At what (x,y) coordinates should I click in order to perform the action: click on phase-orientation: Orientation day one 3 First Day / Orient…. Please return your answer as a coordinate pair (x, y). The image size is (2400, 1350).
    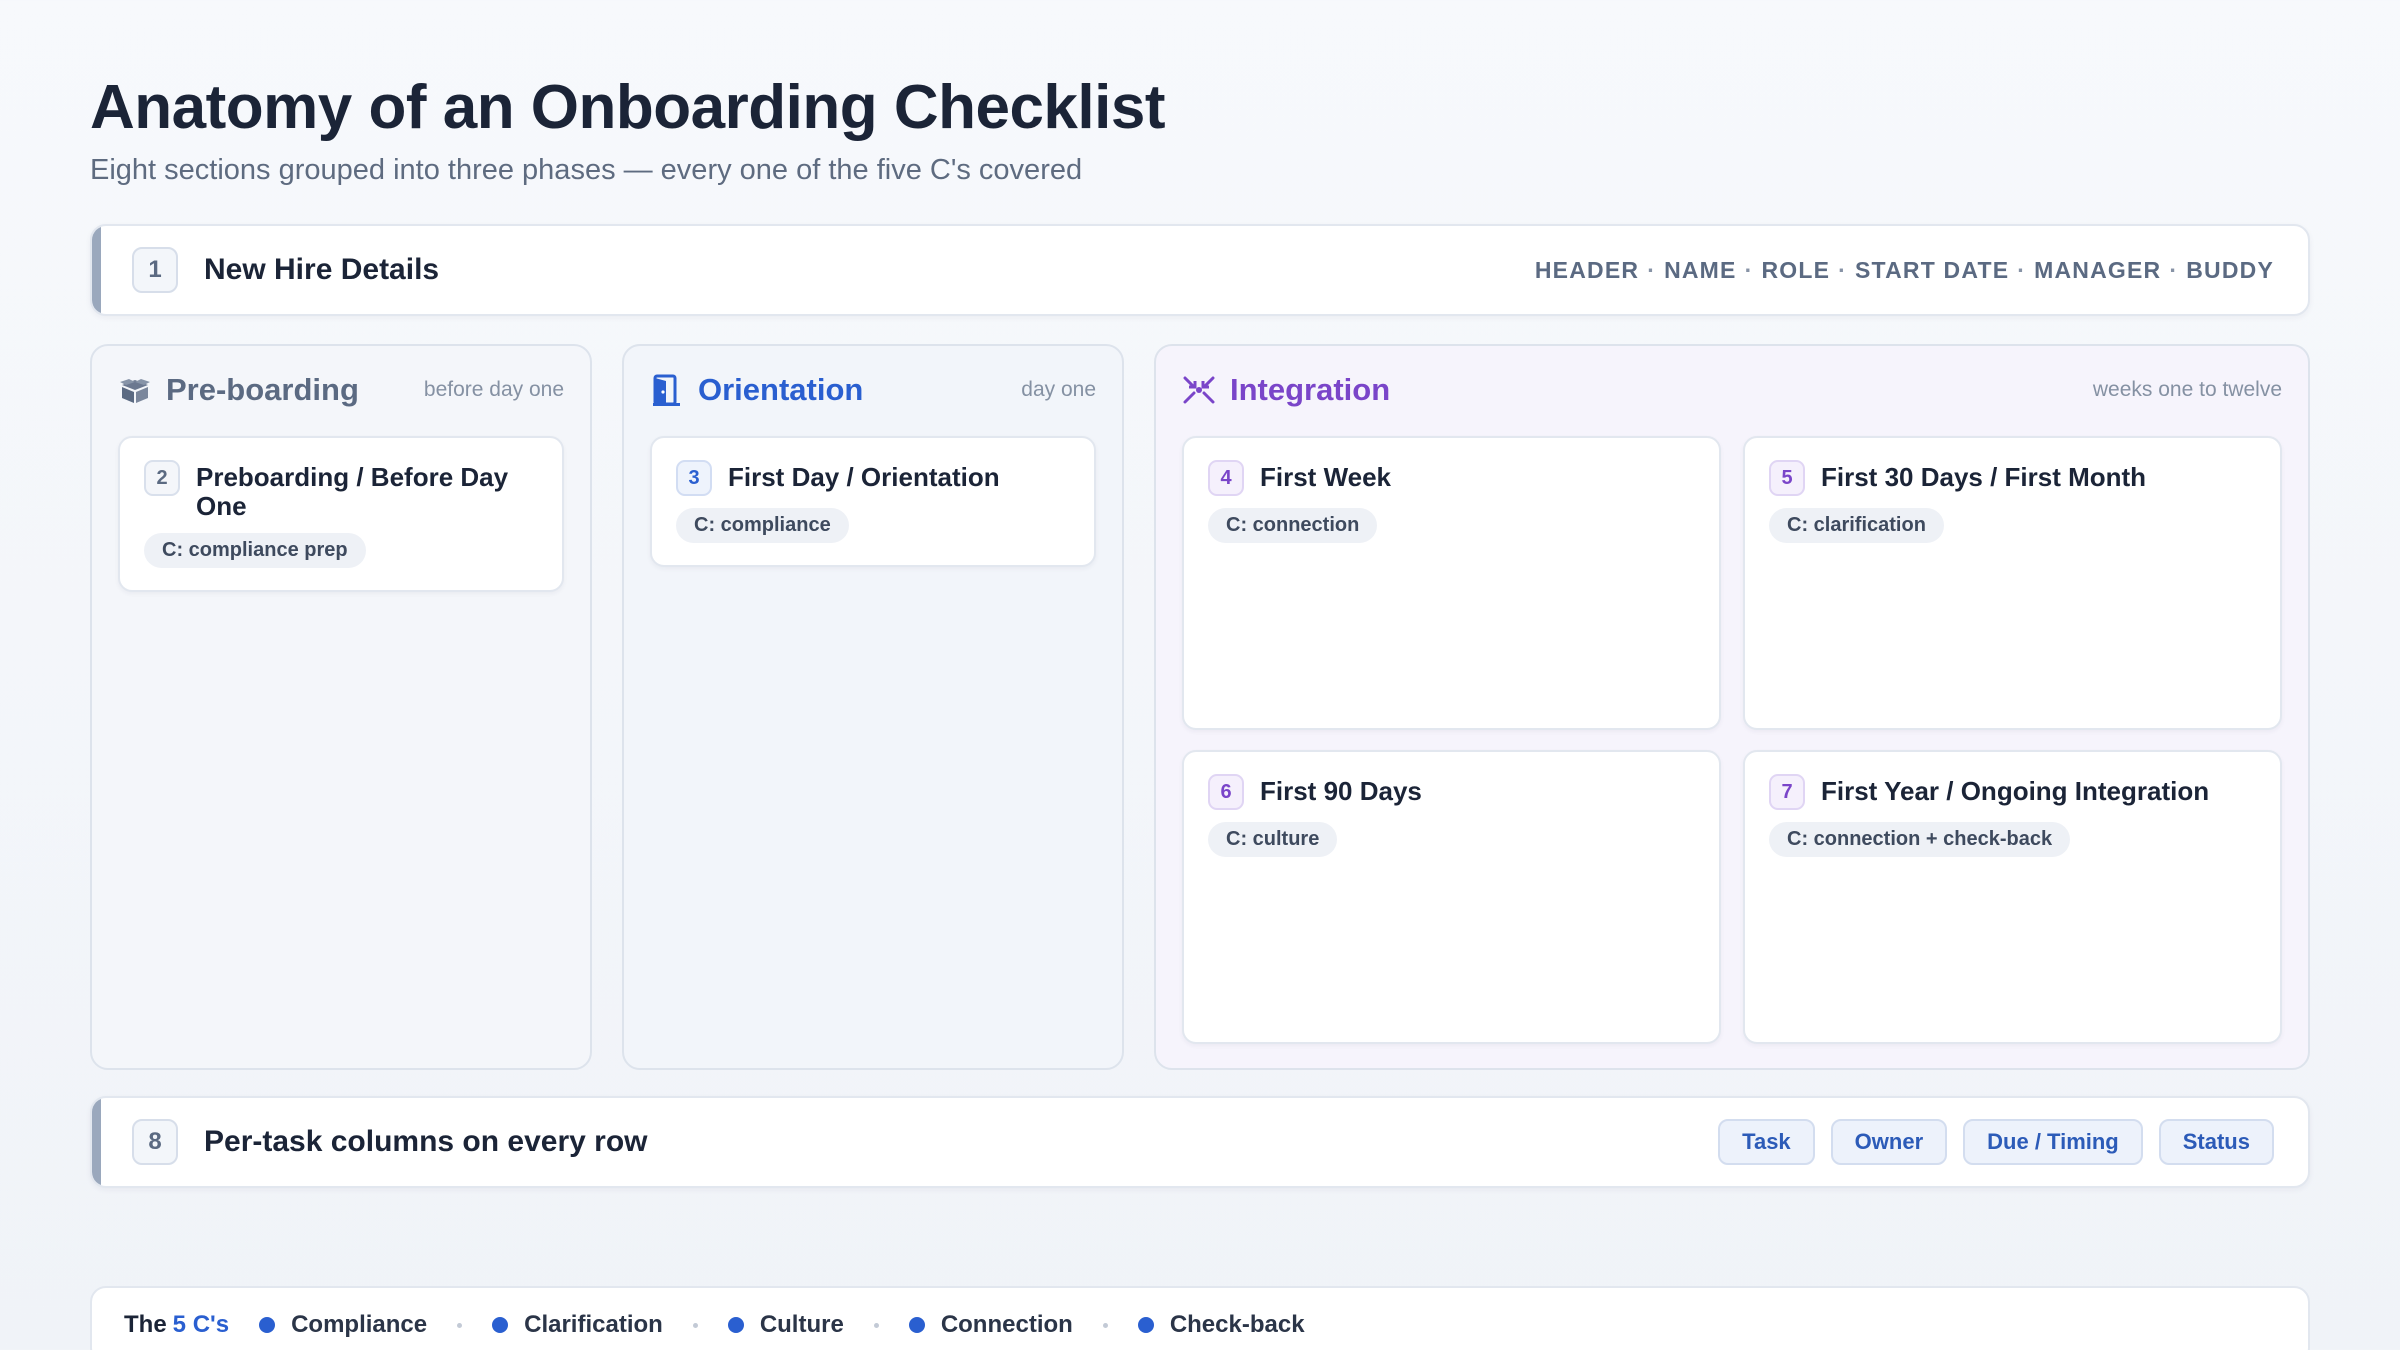
    Looking at the image, I should click on (873, 707).